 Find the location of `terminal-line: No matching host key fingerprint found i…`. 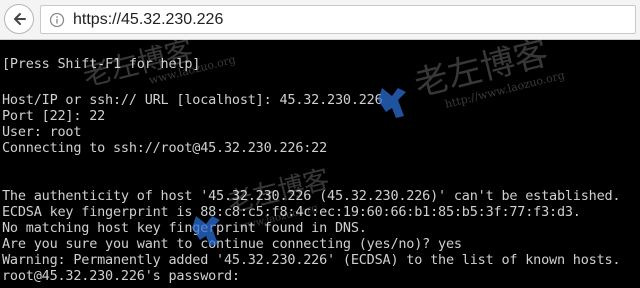

terminal-line: No matching host key fingerprint found i… is located at coordinates (184, 228).